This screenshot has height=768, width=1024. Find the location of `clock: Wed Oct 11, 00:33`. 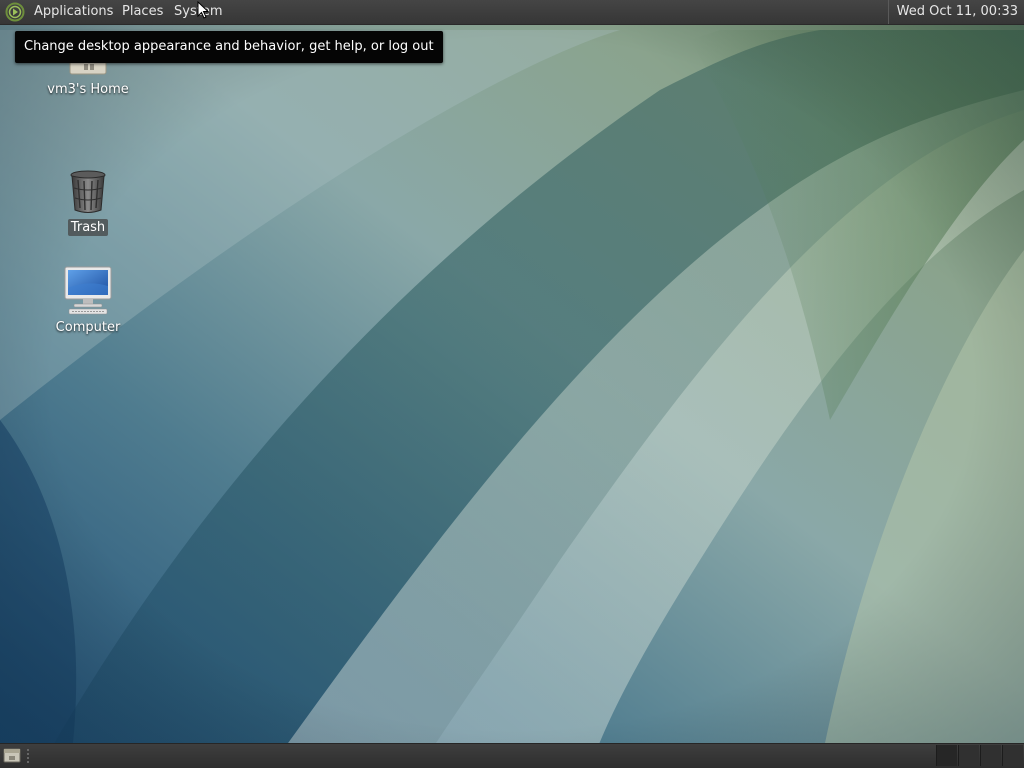

clock: Wed Oct 11, 00:33 is located at coordinates (955, 12).